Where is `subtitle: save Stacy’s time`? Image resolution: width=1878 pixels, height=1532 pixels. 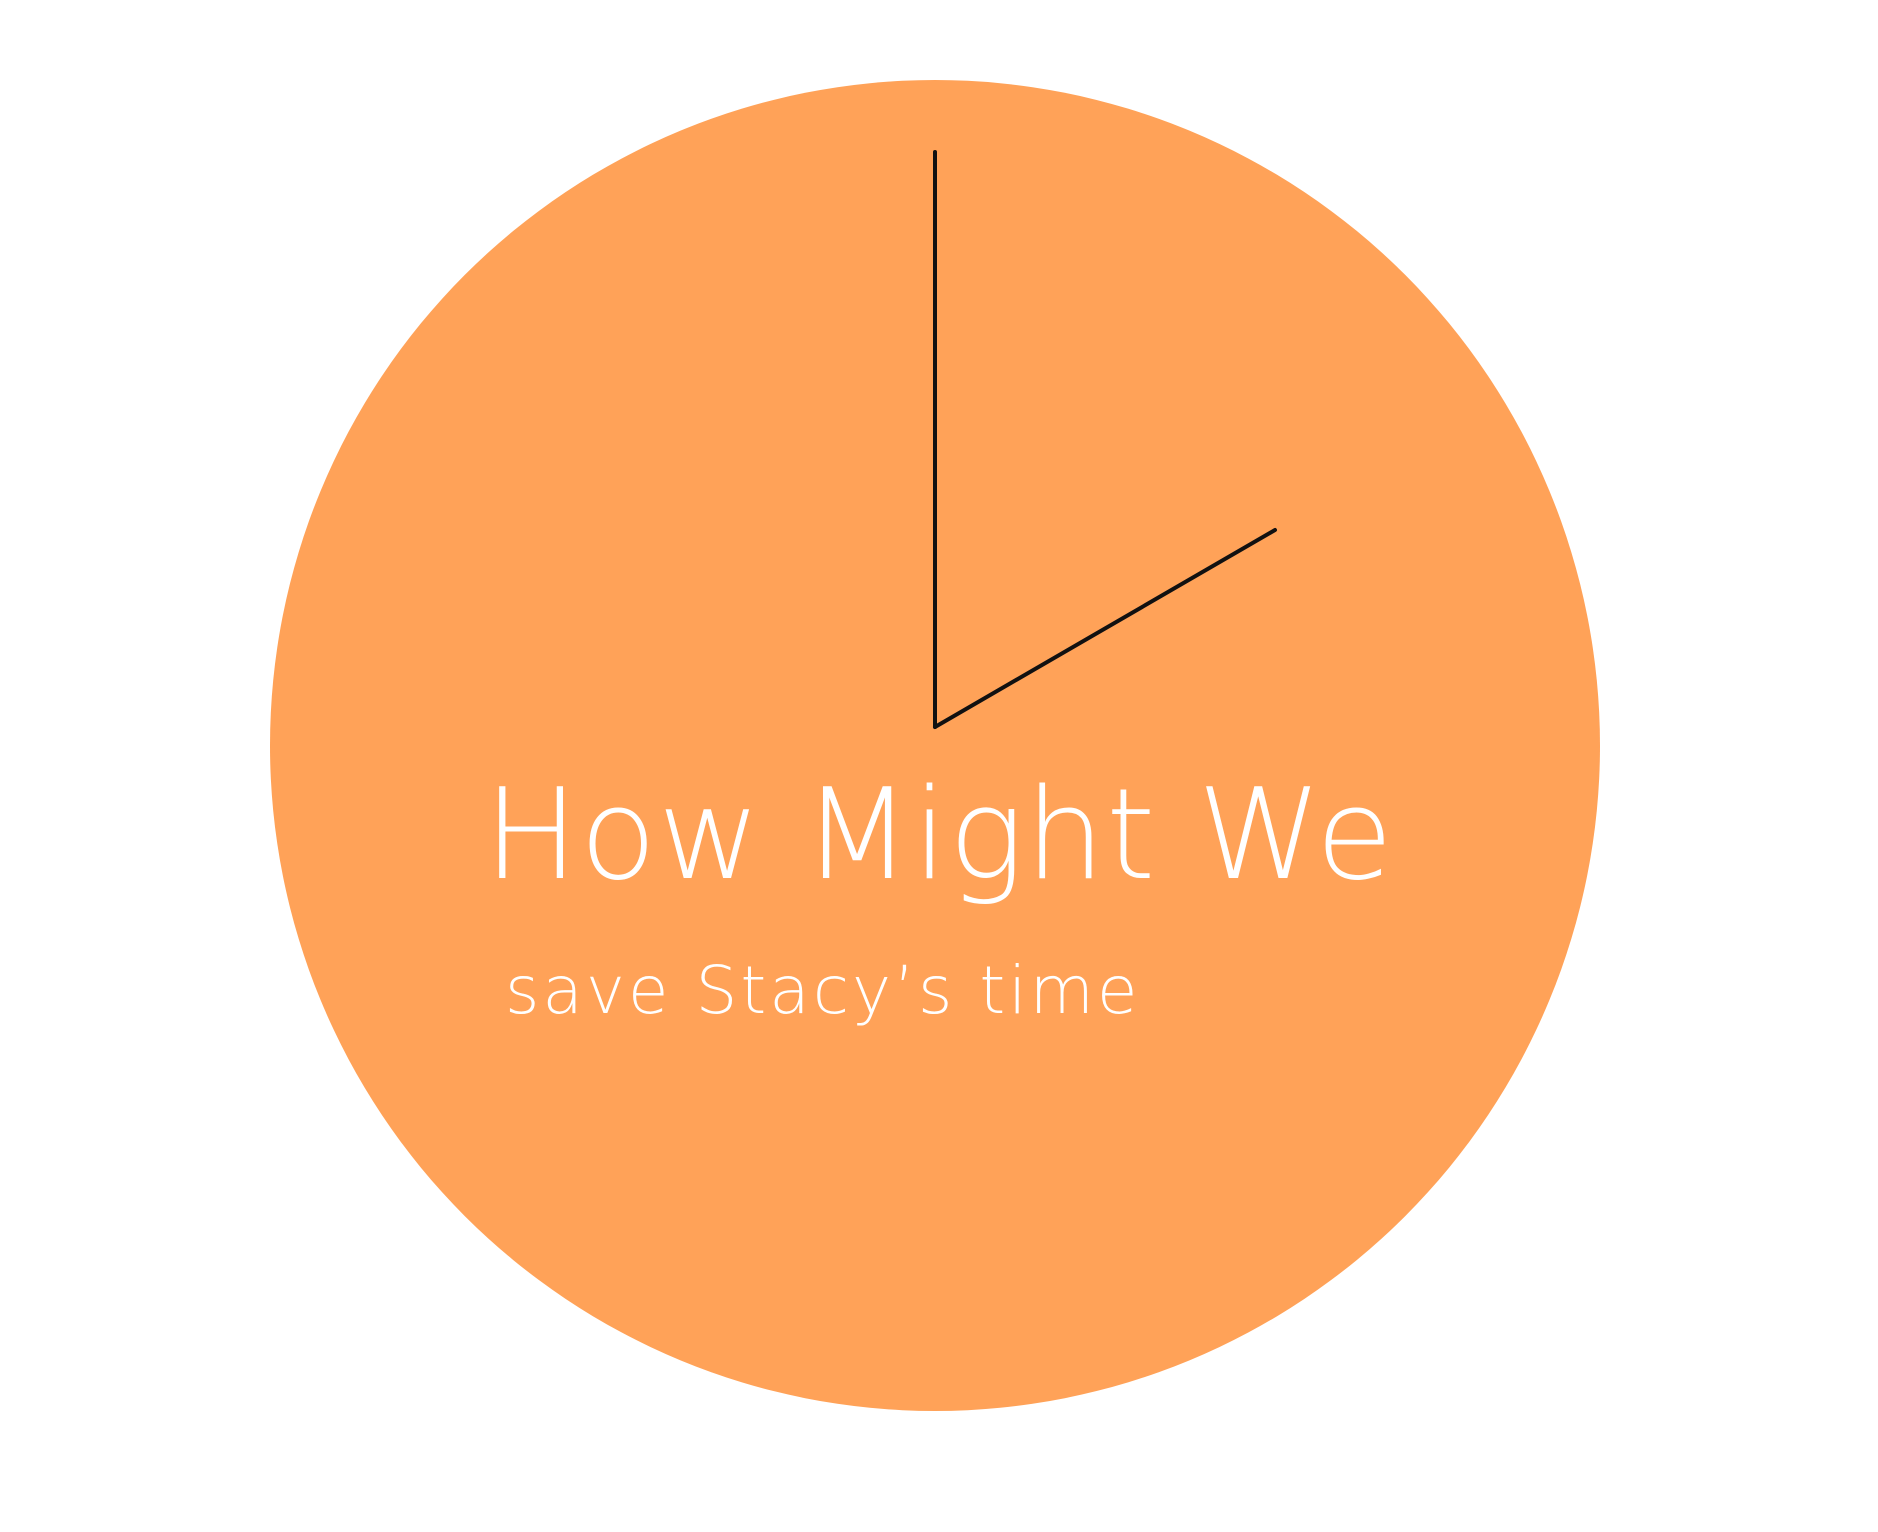 subtitle: save Stacy’s time is located at coordinates (823, 990).